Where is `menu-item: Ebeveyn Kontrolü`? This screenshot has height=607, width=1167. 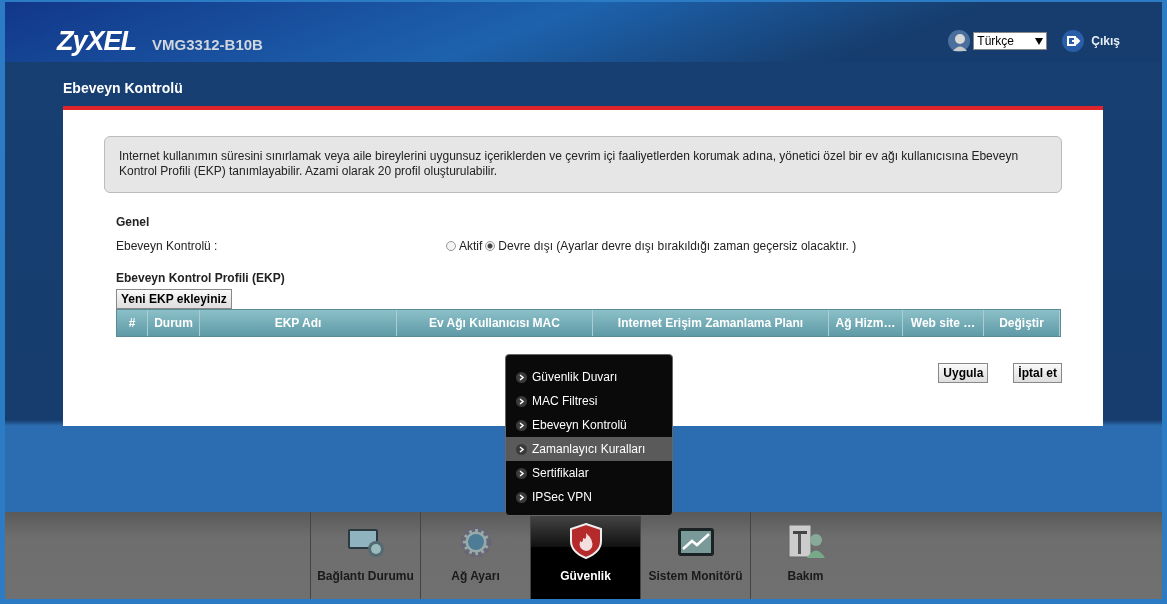 menu-item: Ebeveyn Kontrolü is located at coordinates (589, 425).